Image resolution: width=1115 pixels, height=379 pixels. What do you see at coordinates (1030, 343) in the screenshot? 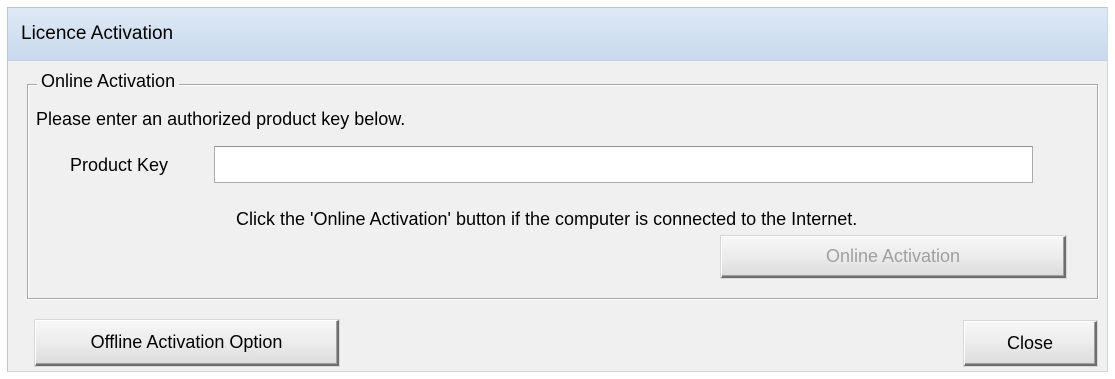
I see `close-button: Close` at bounding box center [1030, 343].